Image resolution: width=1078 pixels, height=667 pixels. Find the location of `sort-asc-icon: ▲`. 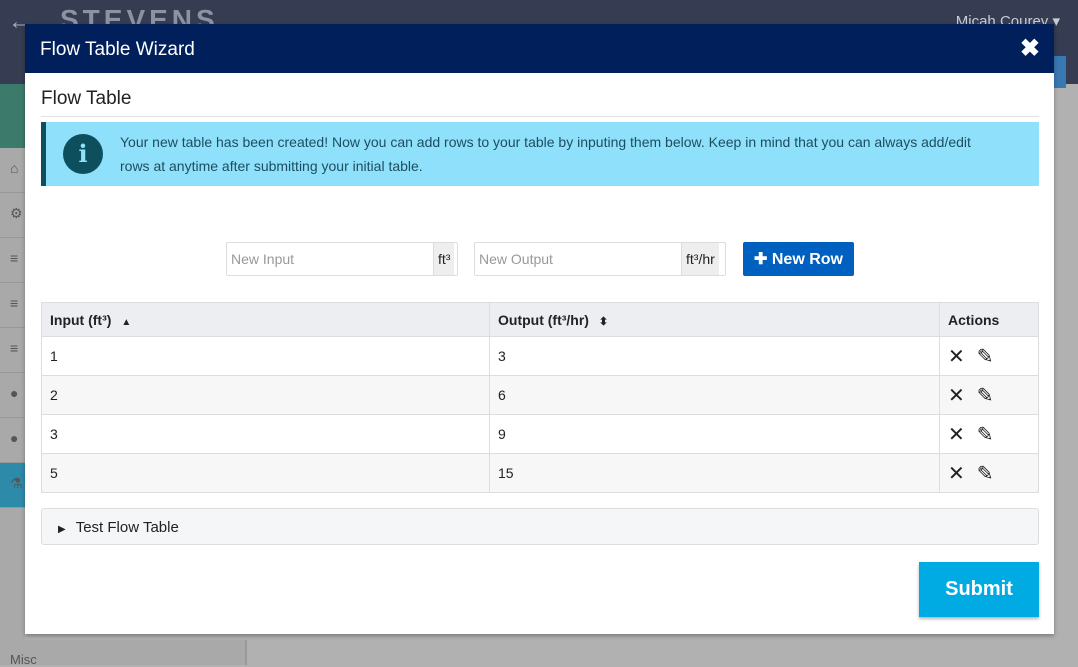

sort-asc-icon: ▲ is located at coordinates (126, 322).